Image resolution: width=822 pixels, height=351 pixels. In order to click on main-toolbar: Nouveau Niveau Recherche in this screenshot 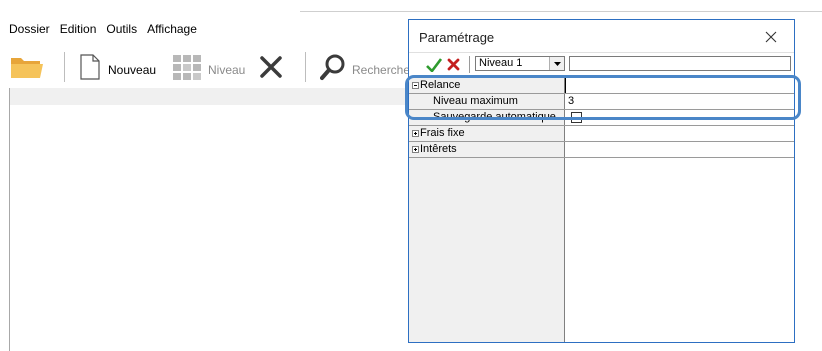, I will do `click(215, 66)`.